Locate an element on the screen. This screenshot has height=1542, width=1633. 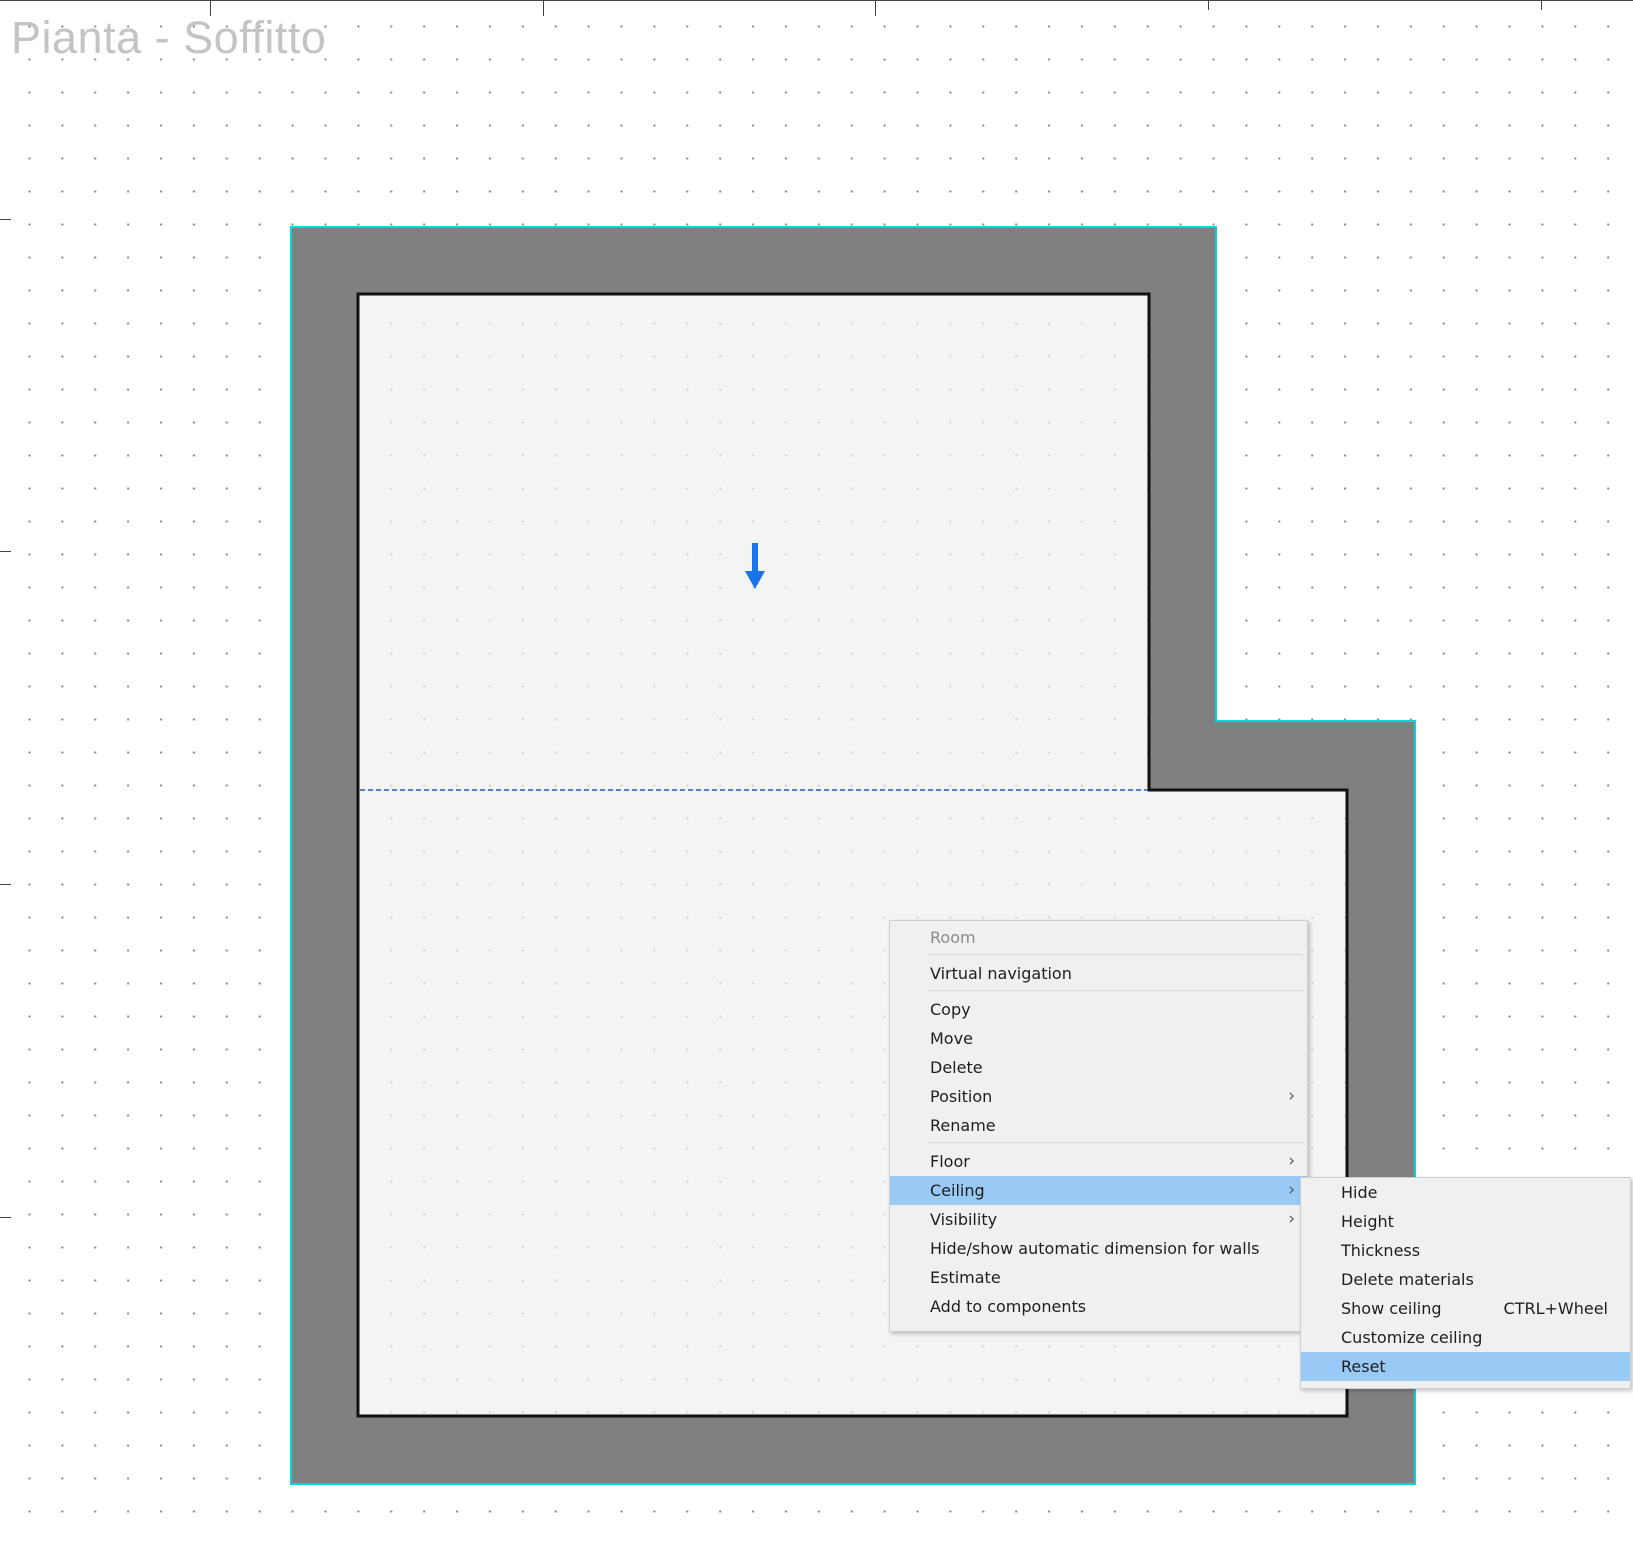
submenu-item-delete-materials: Delete materials is located at coordinates (1465, 1279).